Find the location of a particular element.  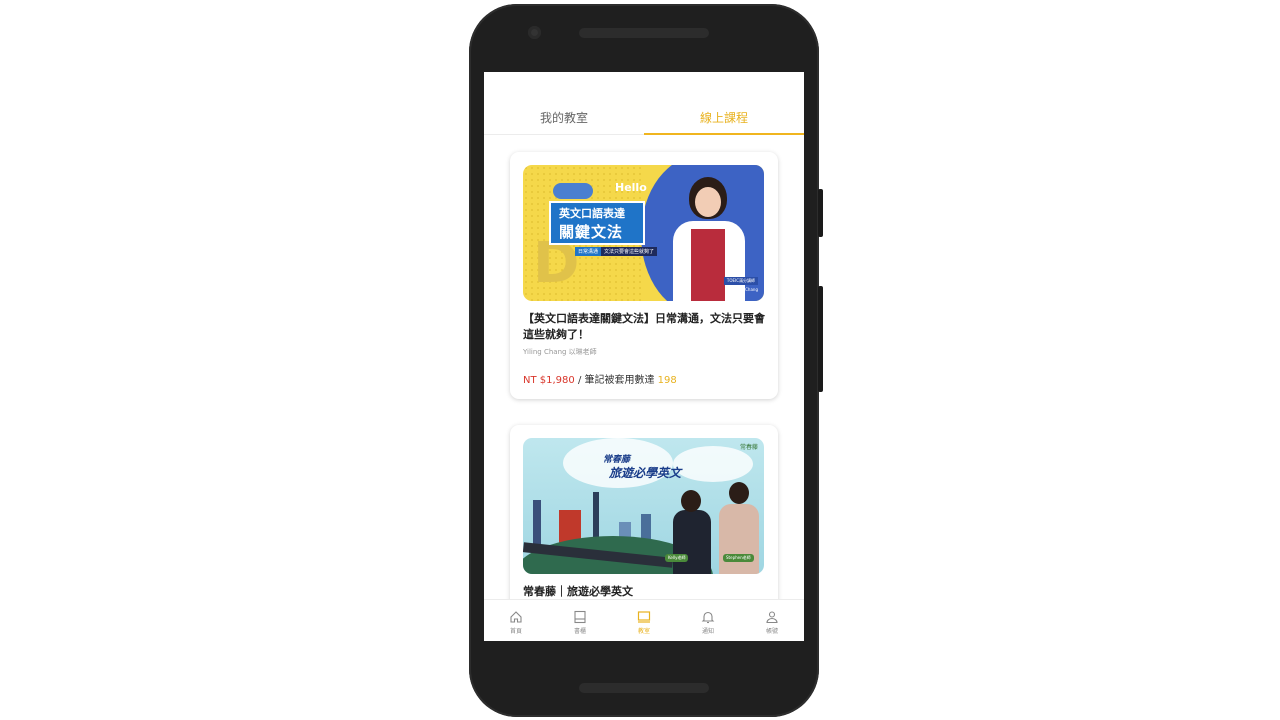

thumb-tag: 文法只要會這些就夠了 is located at coordinates (629, 251).